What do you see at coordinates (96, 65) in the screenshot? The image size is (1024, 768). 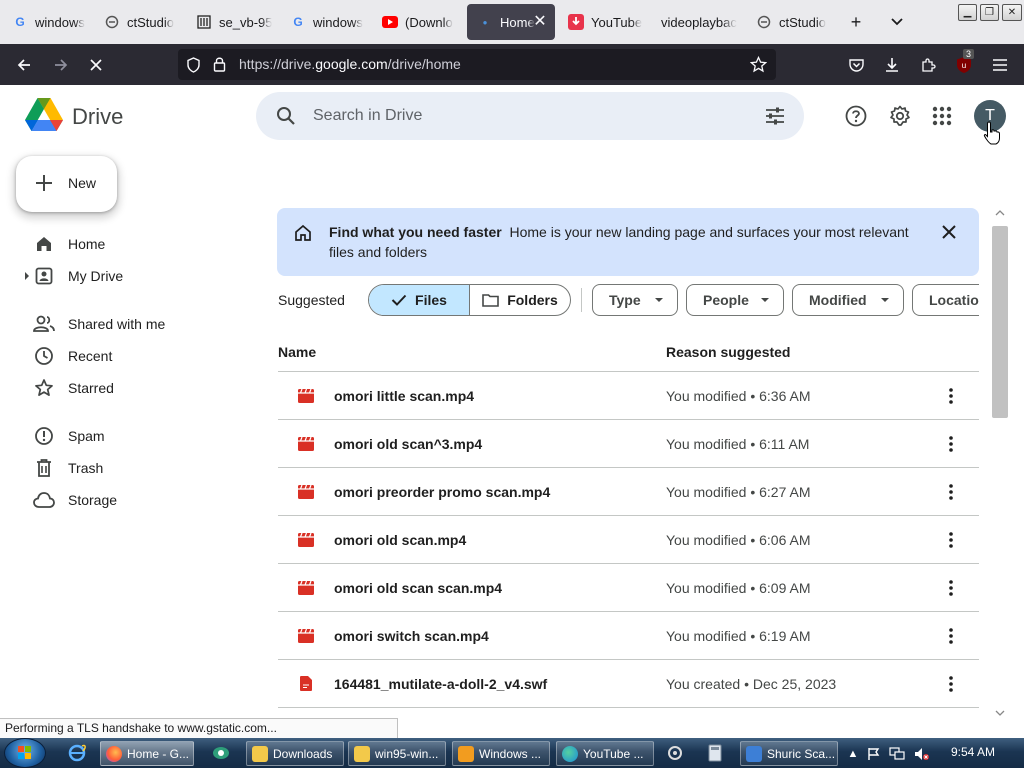 I see `stop-loading-icon` at bounding box center [96, 65].